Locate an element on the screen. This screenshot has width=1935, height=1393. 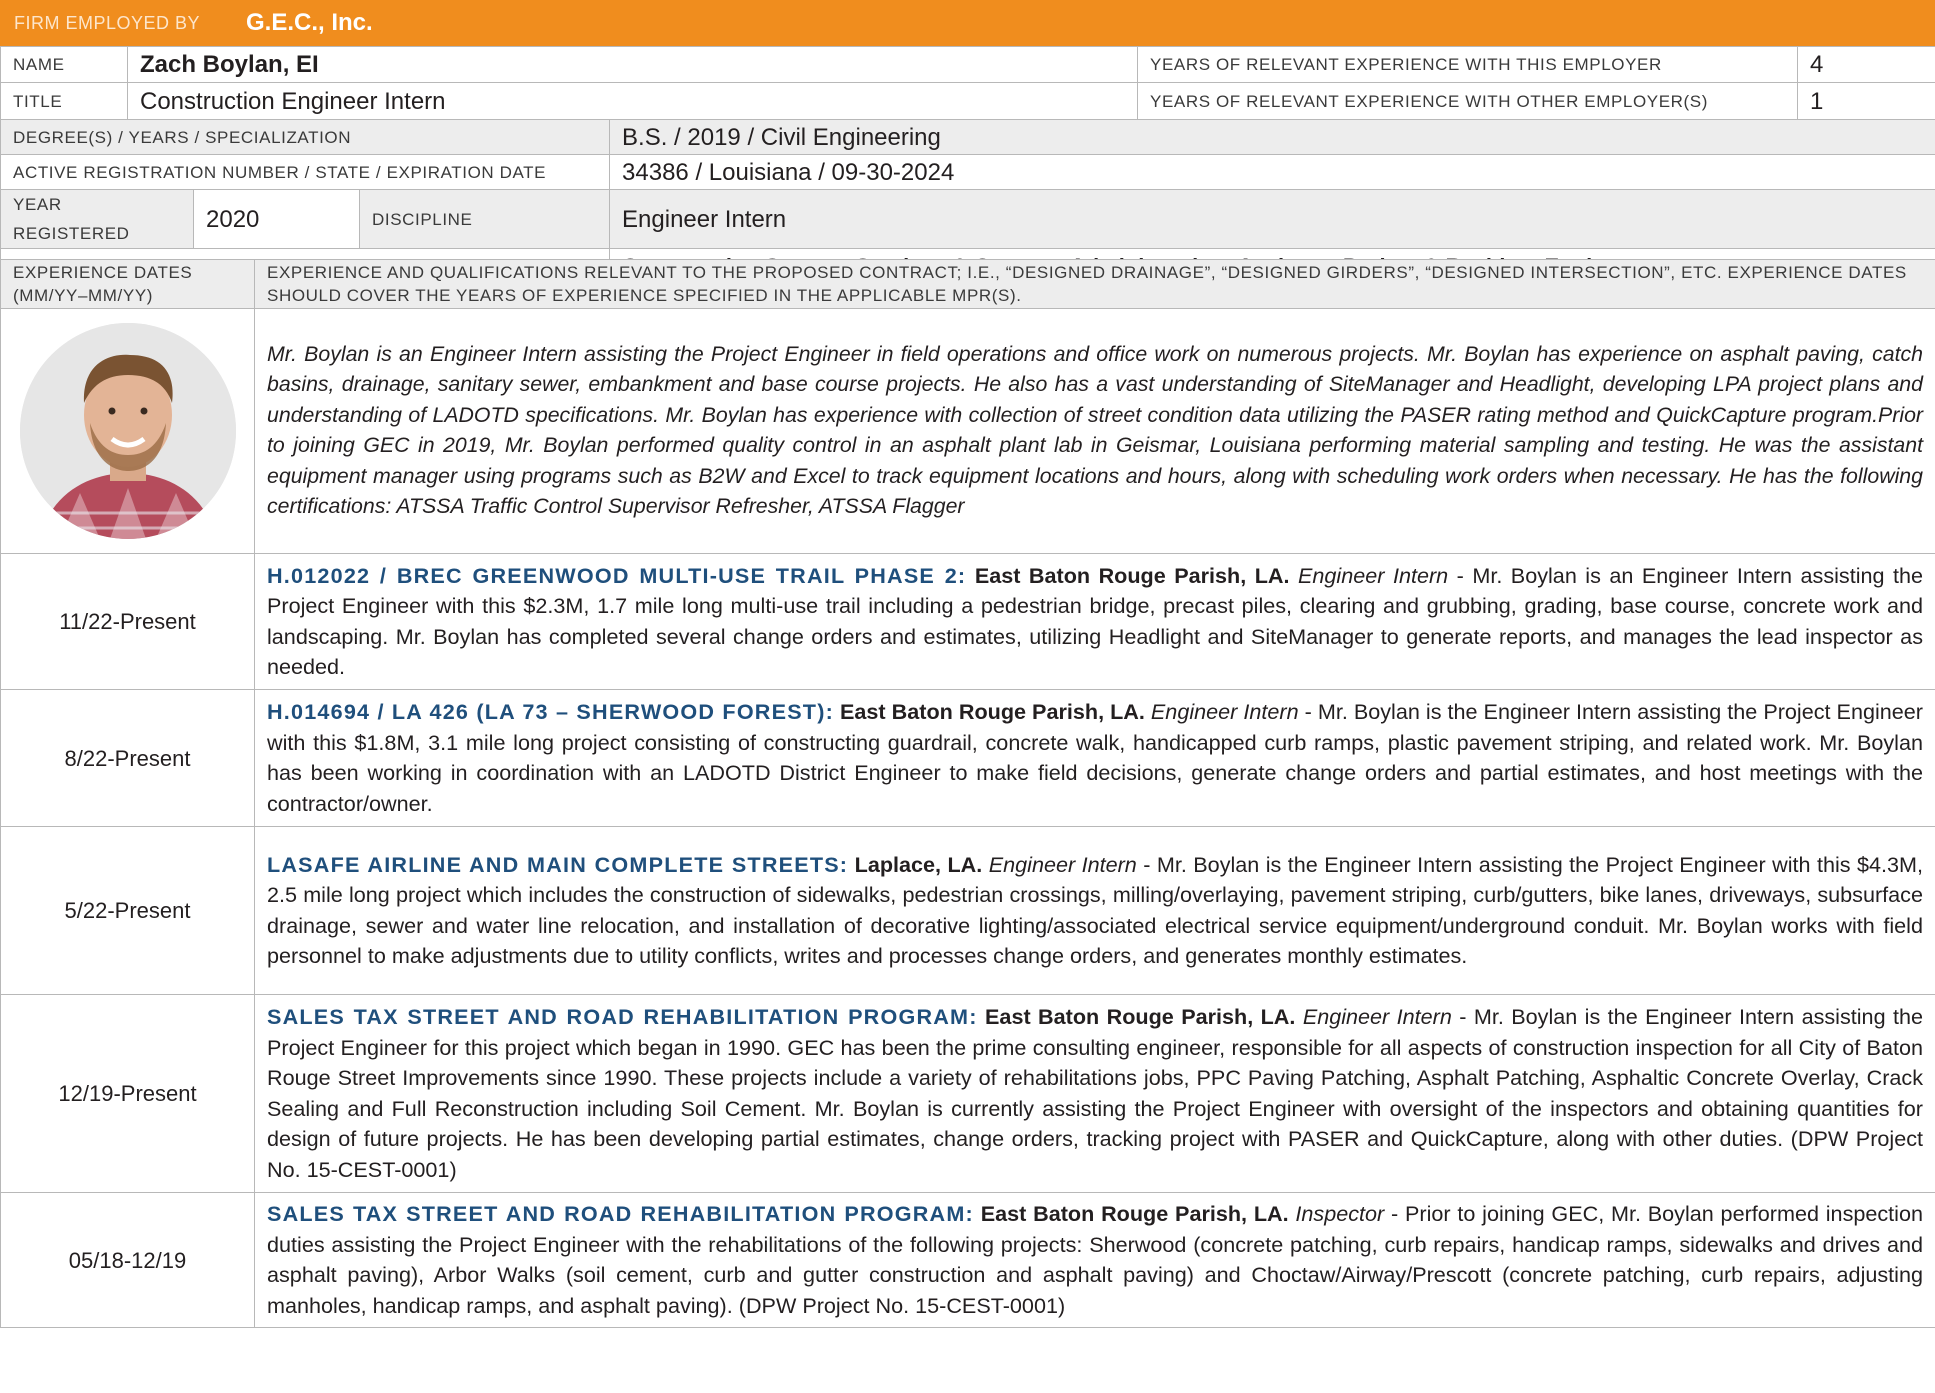
project-dates: 05/18-12/19 is located at coordinates (127, 1260).